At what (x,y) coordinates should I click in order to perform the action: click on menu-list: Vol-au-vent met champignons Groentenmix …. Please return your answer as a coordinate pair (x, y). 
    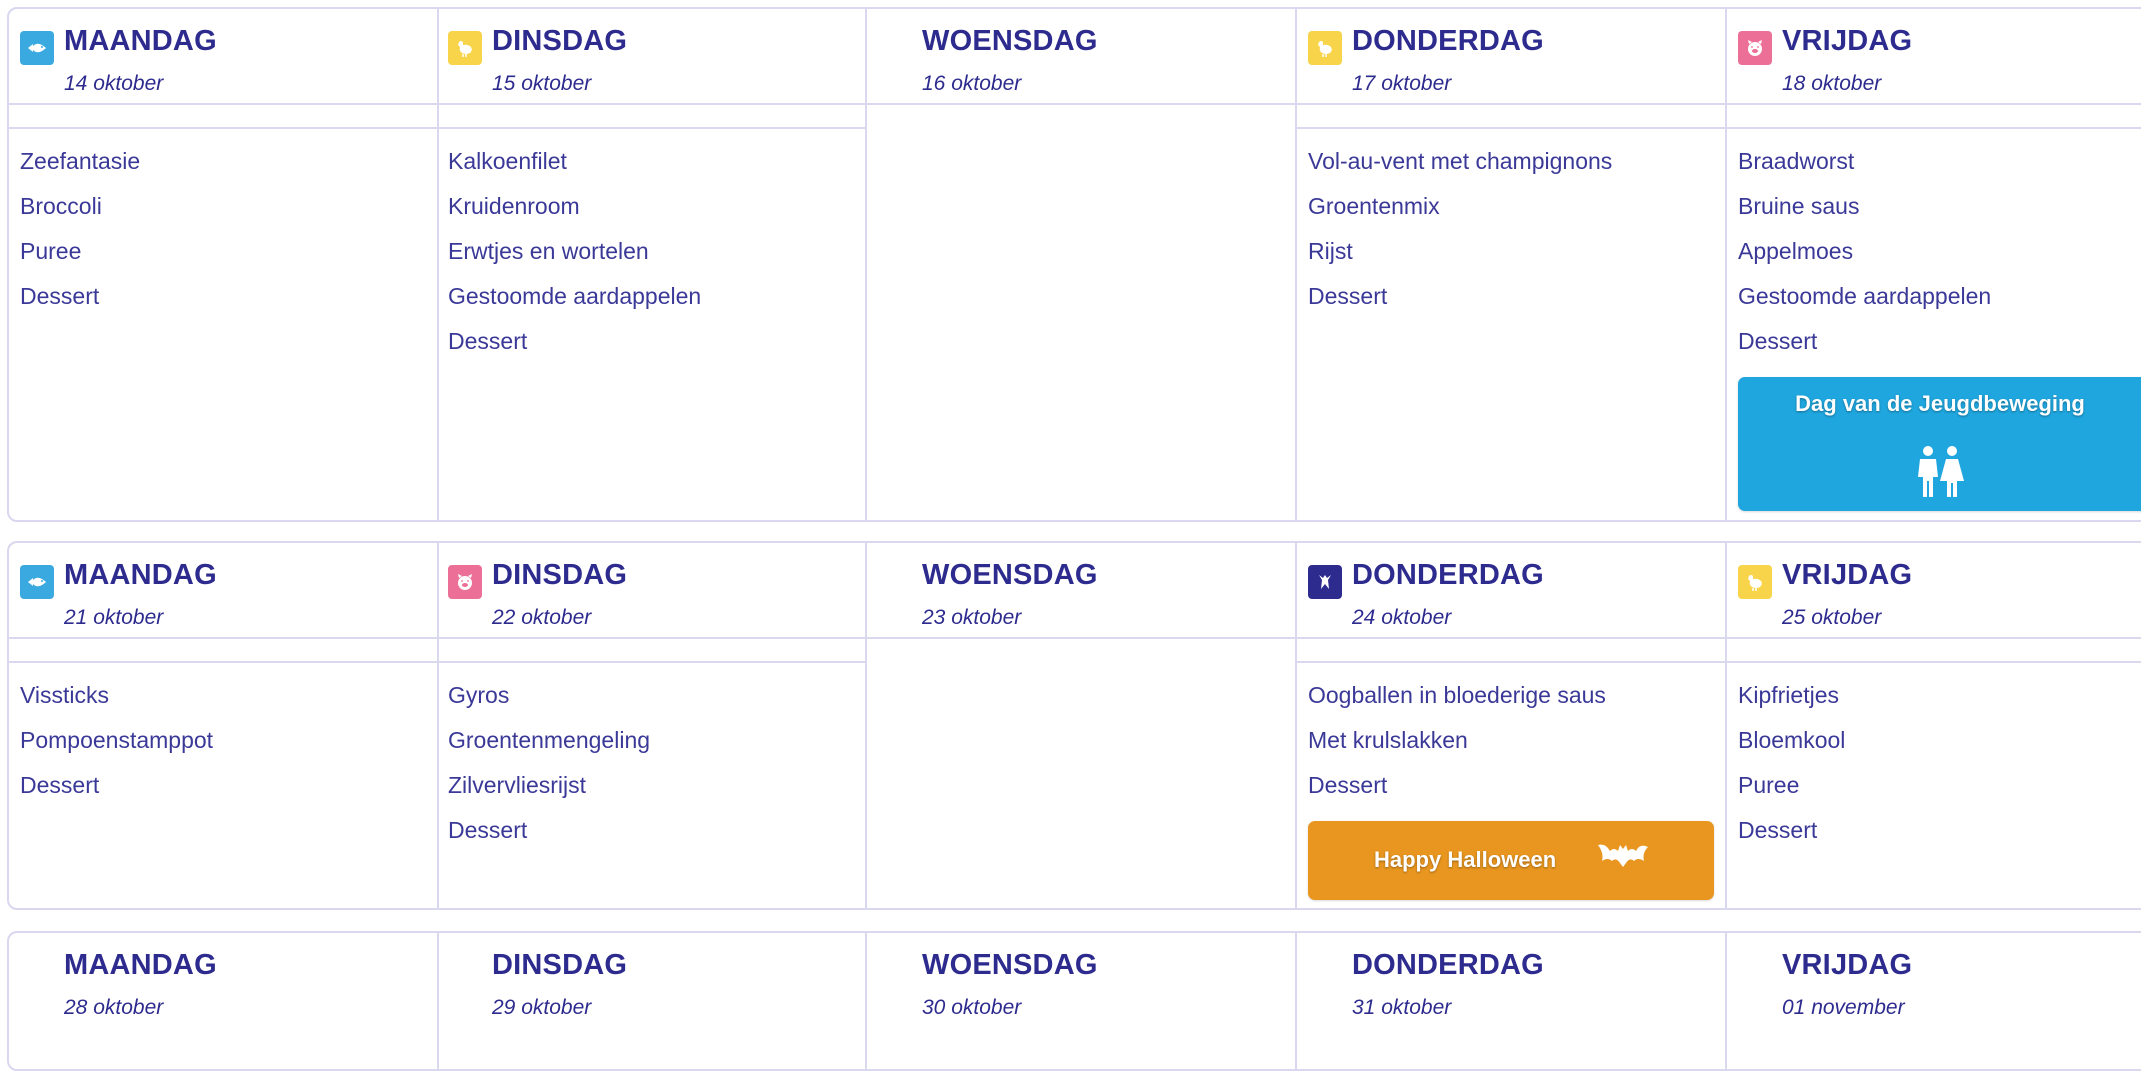
    Looking at the image, I should click on (1460, 229).